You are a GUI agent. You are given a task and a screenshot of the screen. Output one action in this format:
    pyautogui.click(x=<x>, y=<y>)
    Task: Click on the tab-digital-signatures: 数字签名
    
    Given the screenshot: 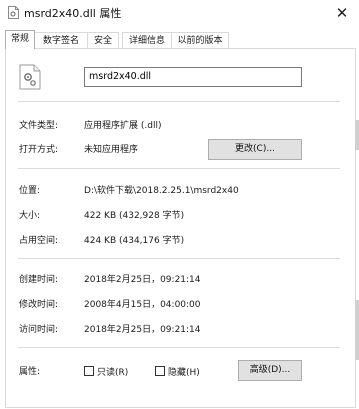 What is the action you would take?
    pyautogui.click(x=61, y=40)
    